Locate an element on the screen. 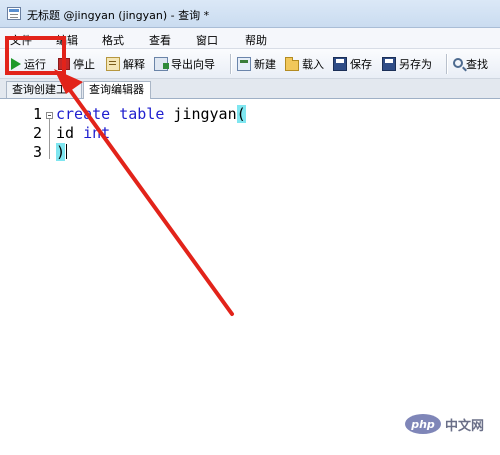 The height and width of the screenshot is (455, 500). watermark-text: 中文网 is located at coordinates (465, 426).